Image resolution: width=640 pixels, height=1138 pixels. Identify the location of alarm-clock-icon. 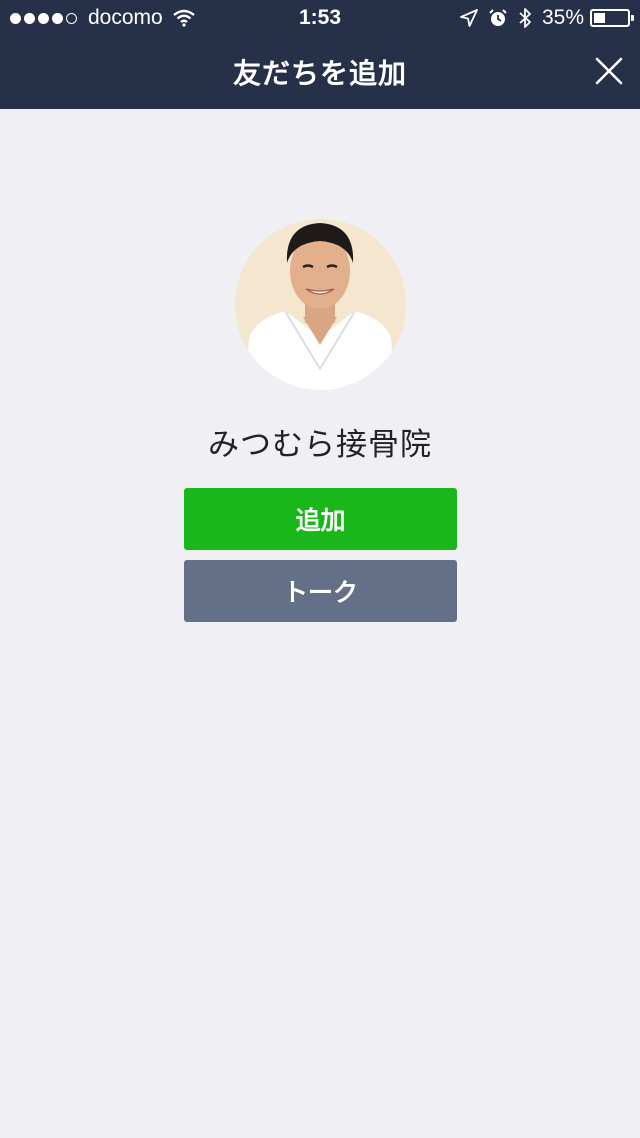
(498, 17).